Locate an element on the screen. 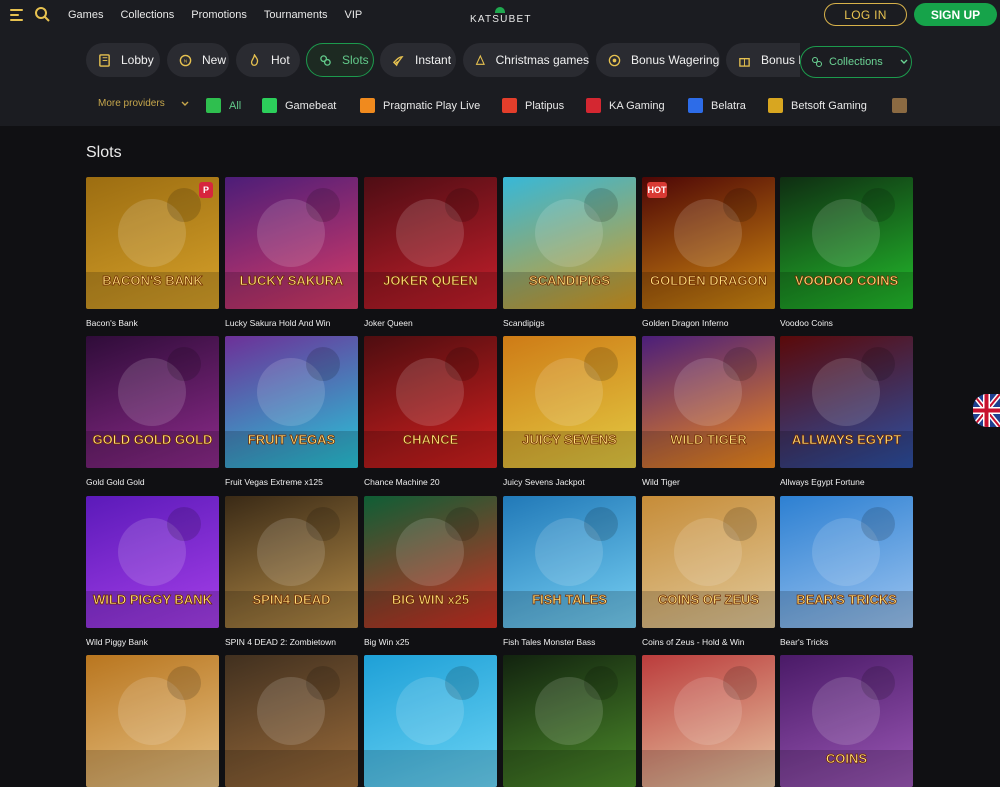 This screenshot has width=1000, height=787. game-title: Golden Dragon Inferno is located at coordinates (685, 323).